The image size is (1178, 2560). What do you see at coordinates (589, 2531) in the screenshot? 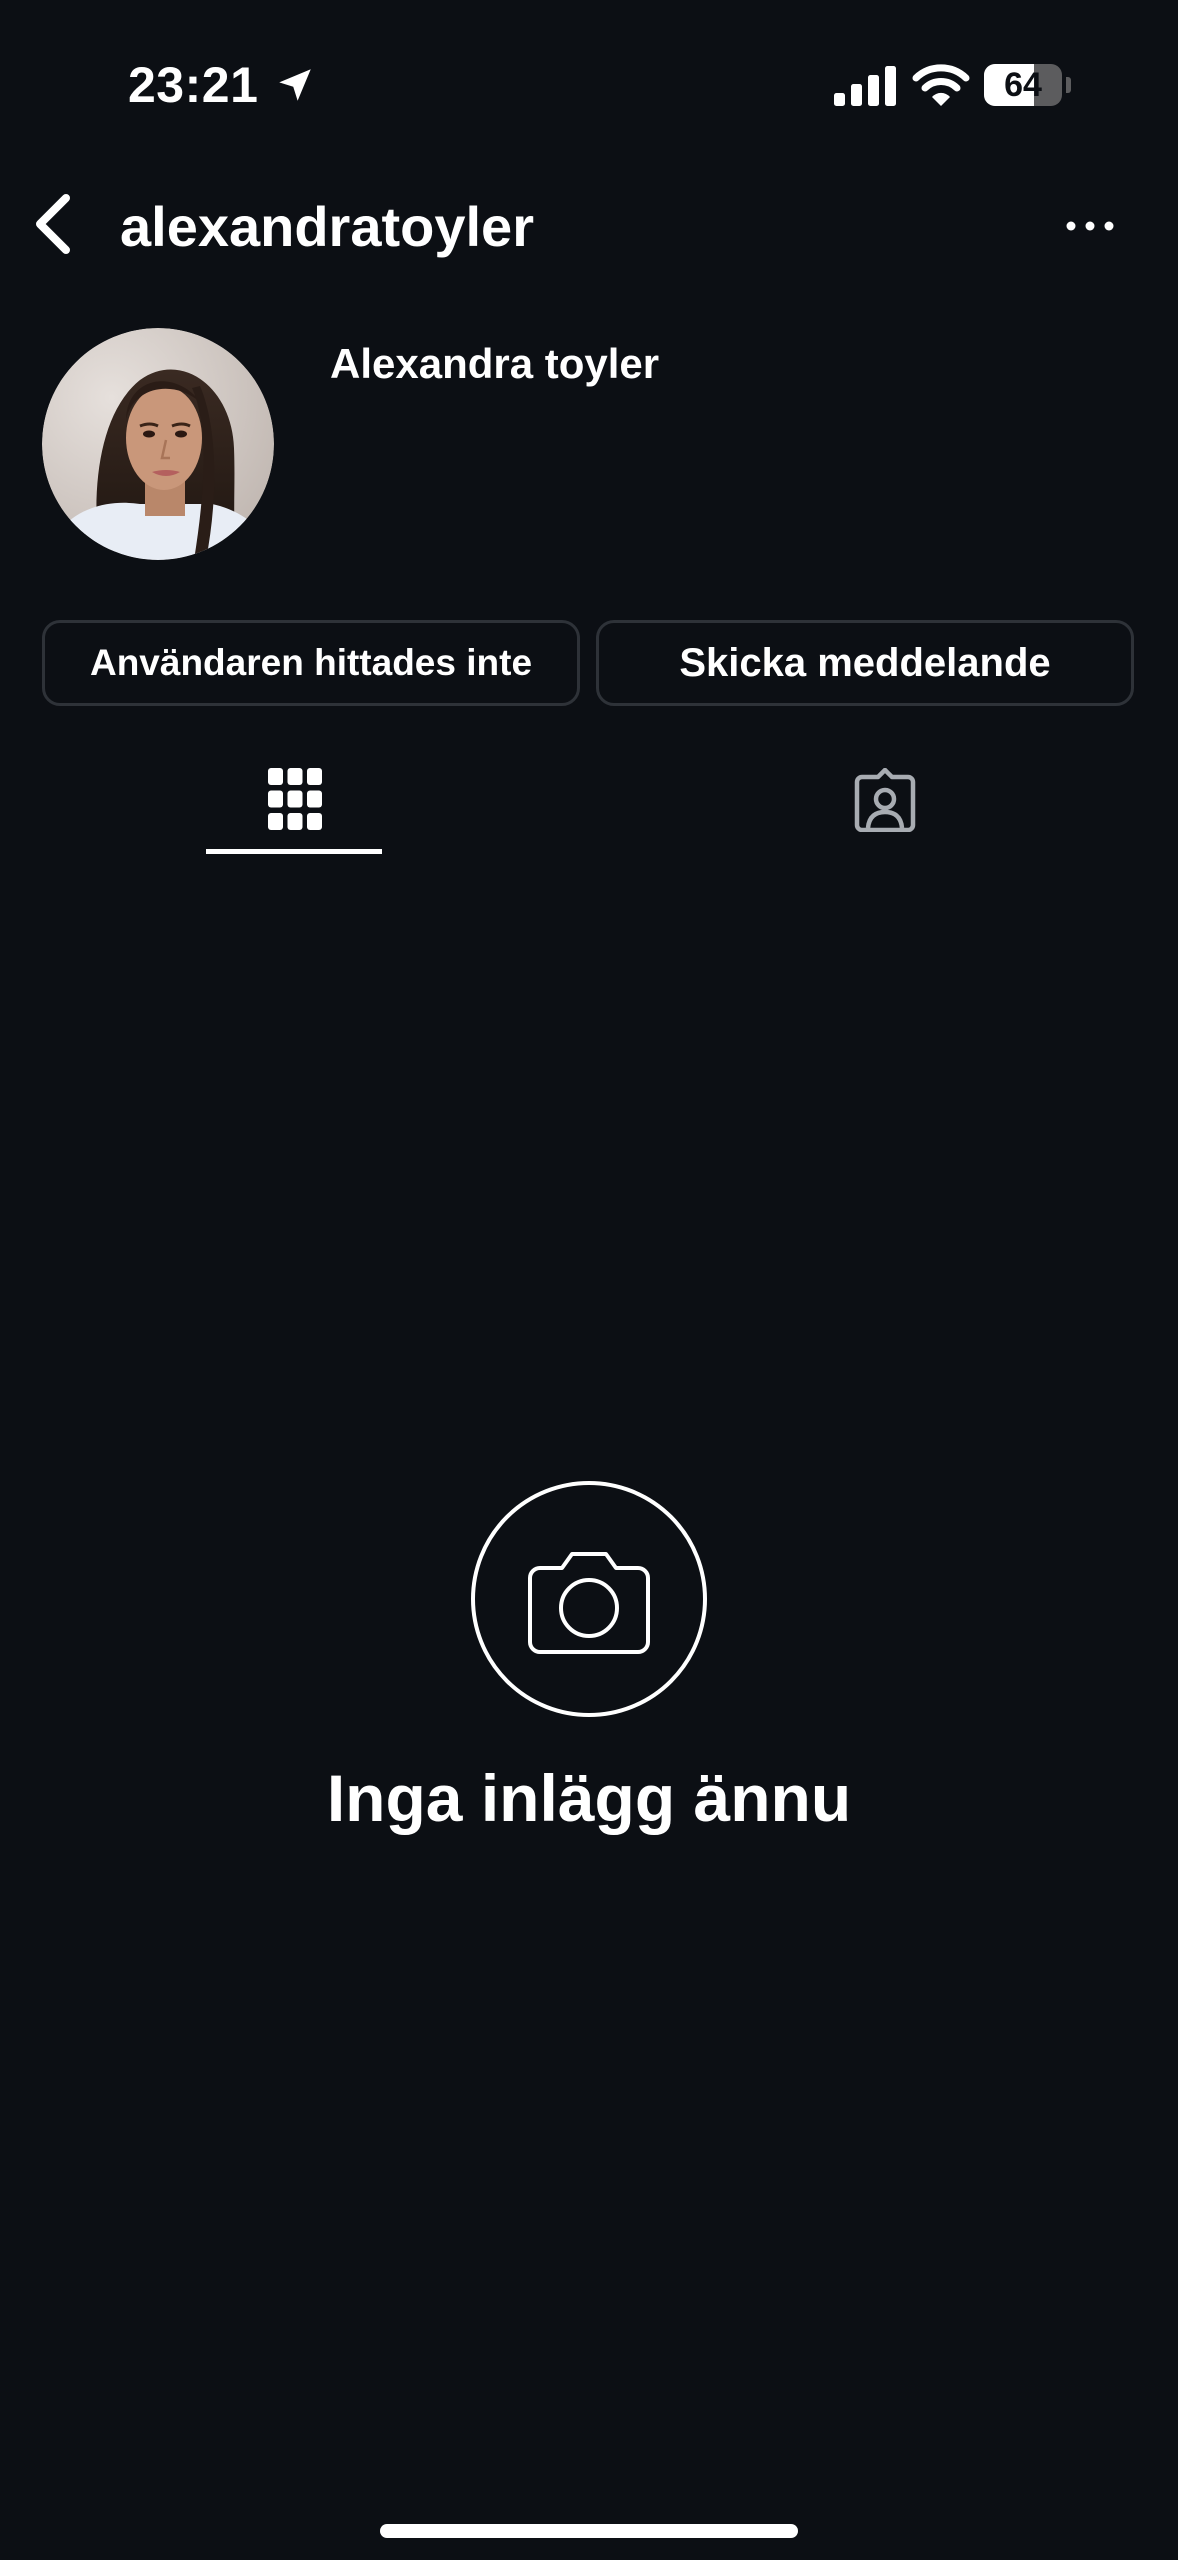
I see `home-indicator` at bounding box center [589, 2531].